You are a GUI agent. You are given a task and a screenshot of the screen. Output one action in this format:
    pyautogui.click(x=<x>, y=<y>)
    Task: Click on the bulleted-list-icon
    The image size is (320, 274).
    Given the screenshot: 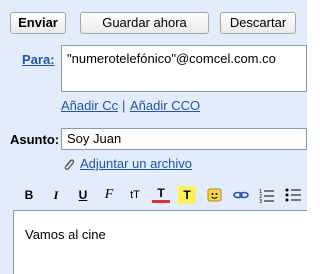 What is the action you would take?
    pyautogui.click(x=293, y=195)
    